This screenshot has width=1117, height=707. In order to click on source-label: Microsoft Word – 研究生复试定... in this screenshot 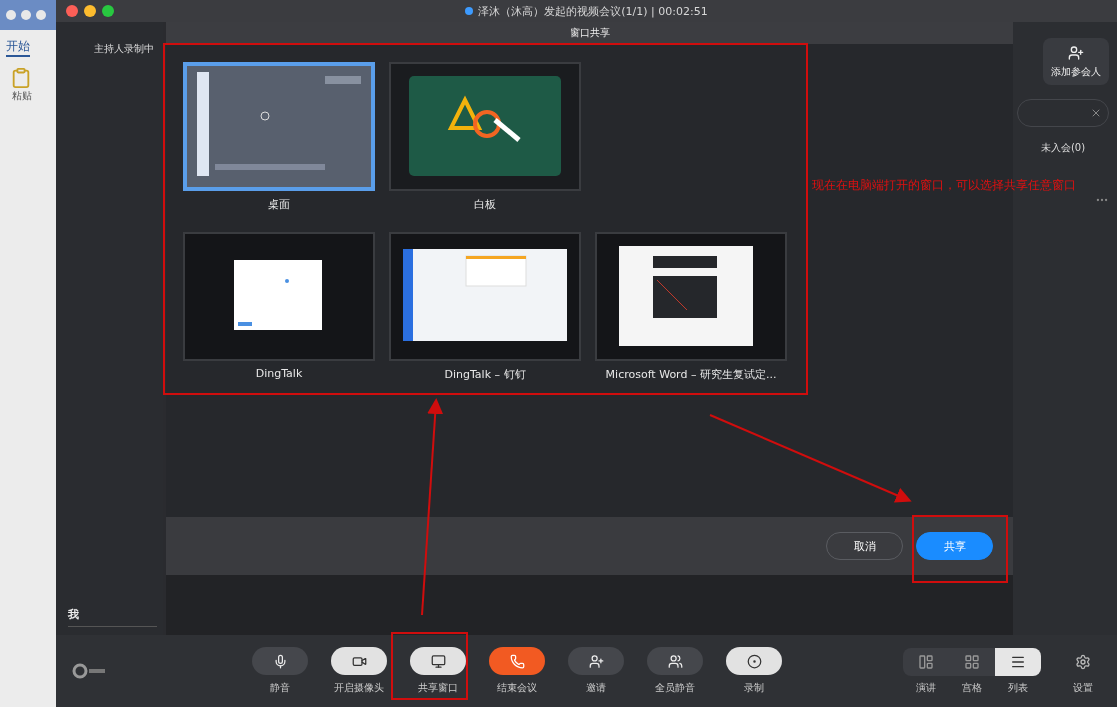, I will do `click(691, 374)`.